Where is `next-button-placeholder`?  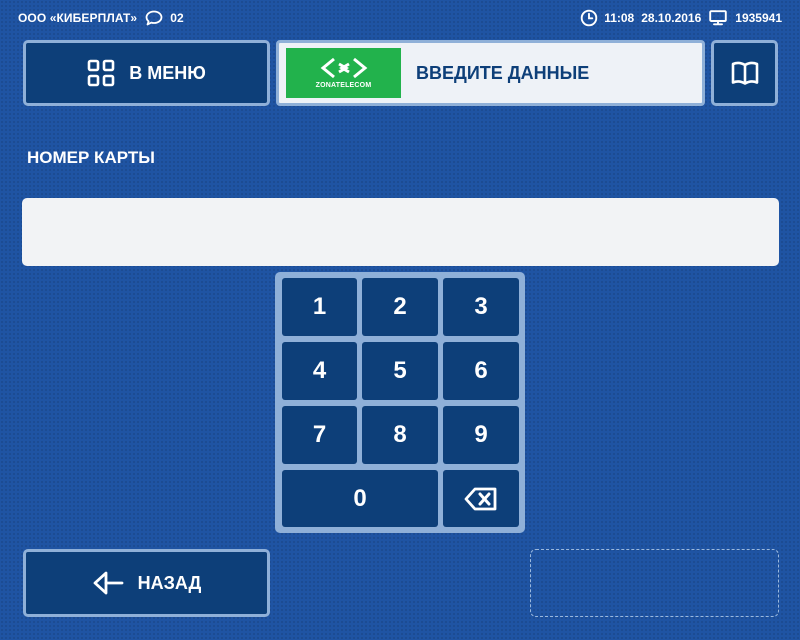
next-button-placeholder is located at coordinates (654, 583).